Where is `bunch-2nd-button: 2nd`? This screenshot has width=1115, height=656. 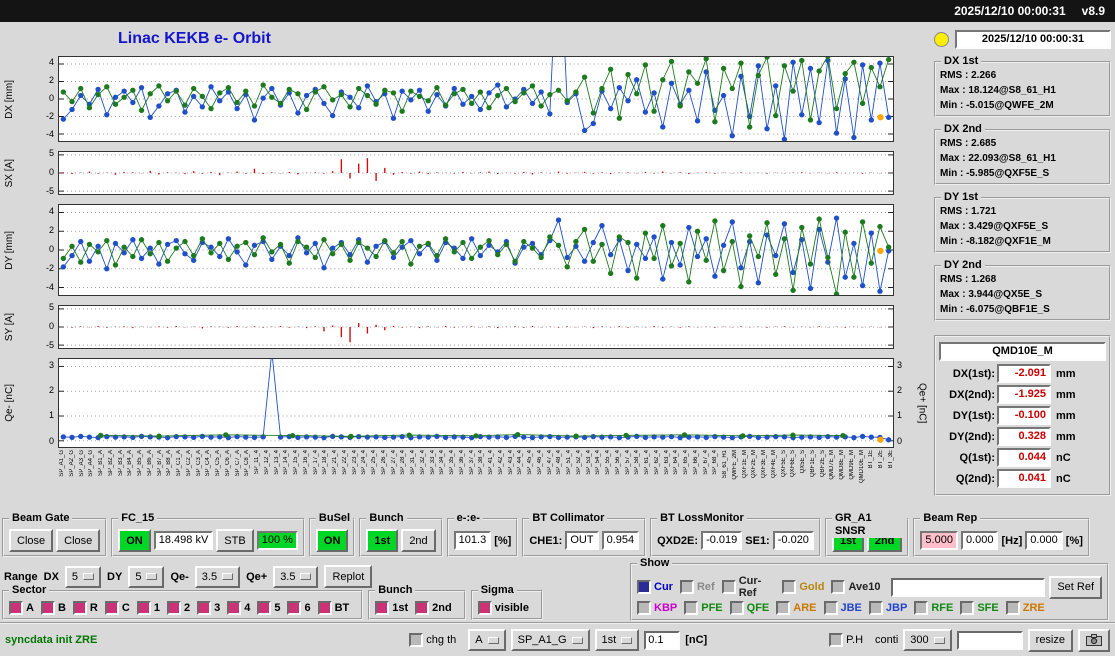 bunch-2nd-button: 2nd is located at coordinates (418, 540).